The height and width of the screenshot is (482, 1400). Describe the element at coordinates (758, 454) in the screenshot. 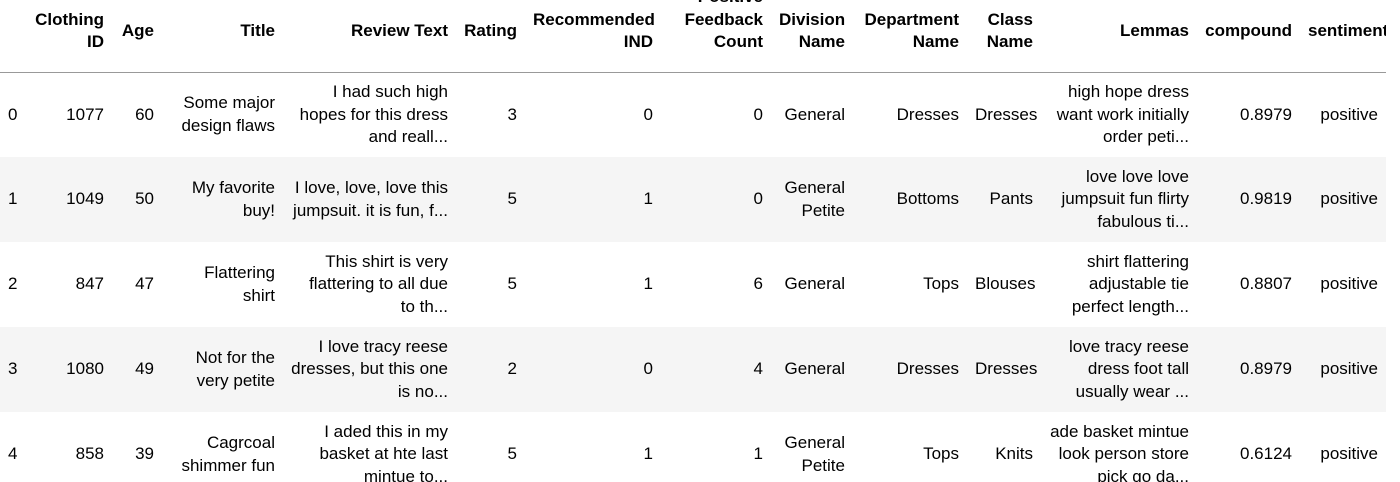

I see `cell-positive-feedback-count: 1` at that location.